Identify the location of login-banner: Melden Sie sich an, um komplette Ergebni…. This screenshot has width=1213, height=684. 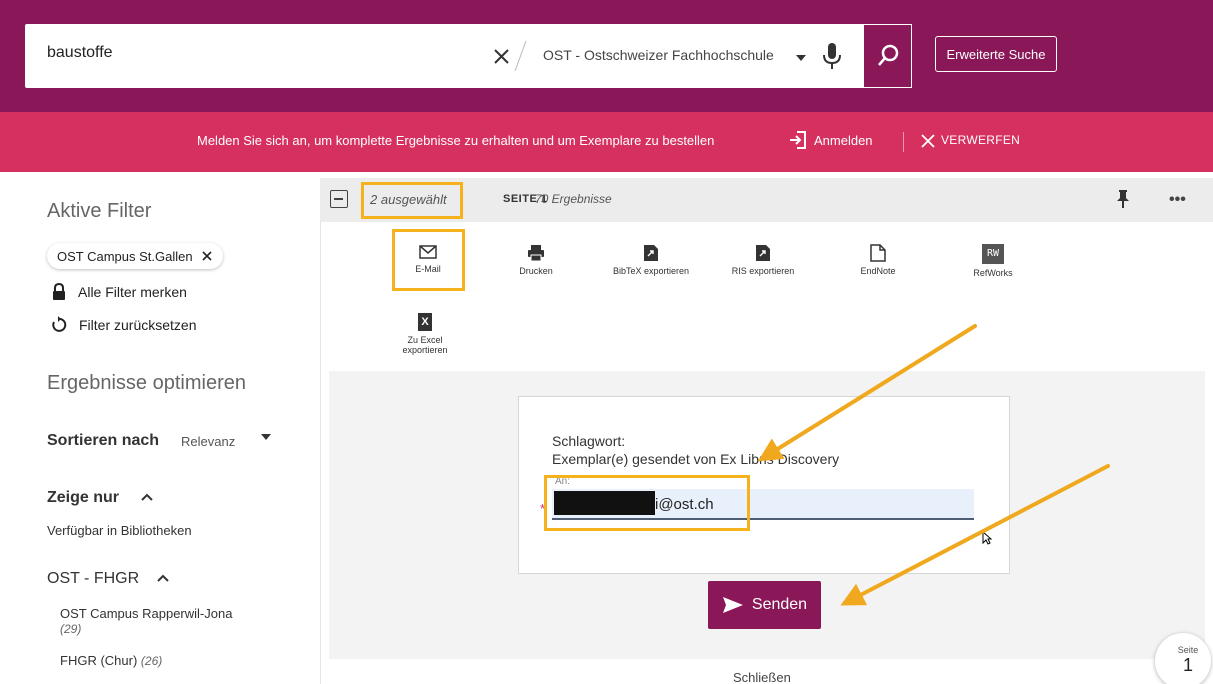
(606, 142).